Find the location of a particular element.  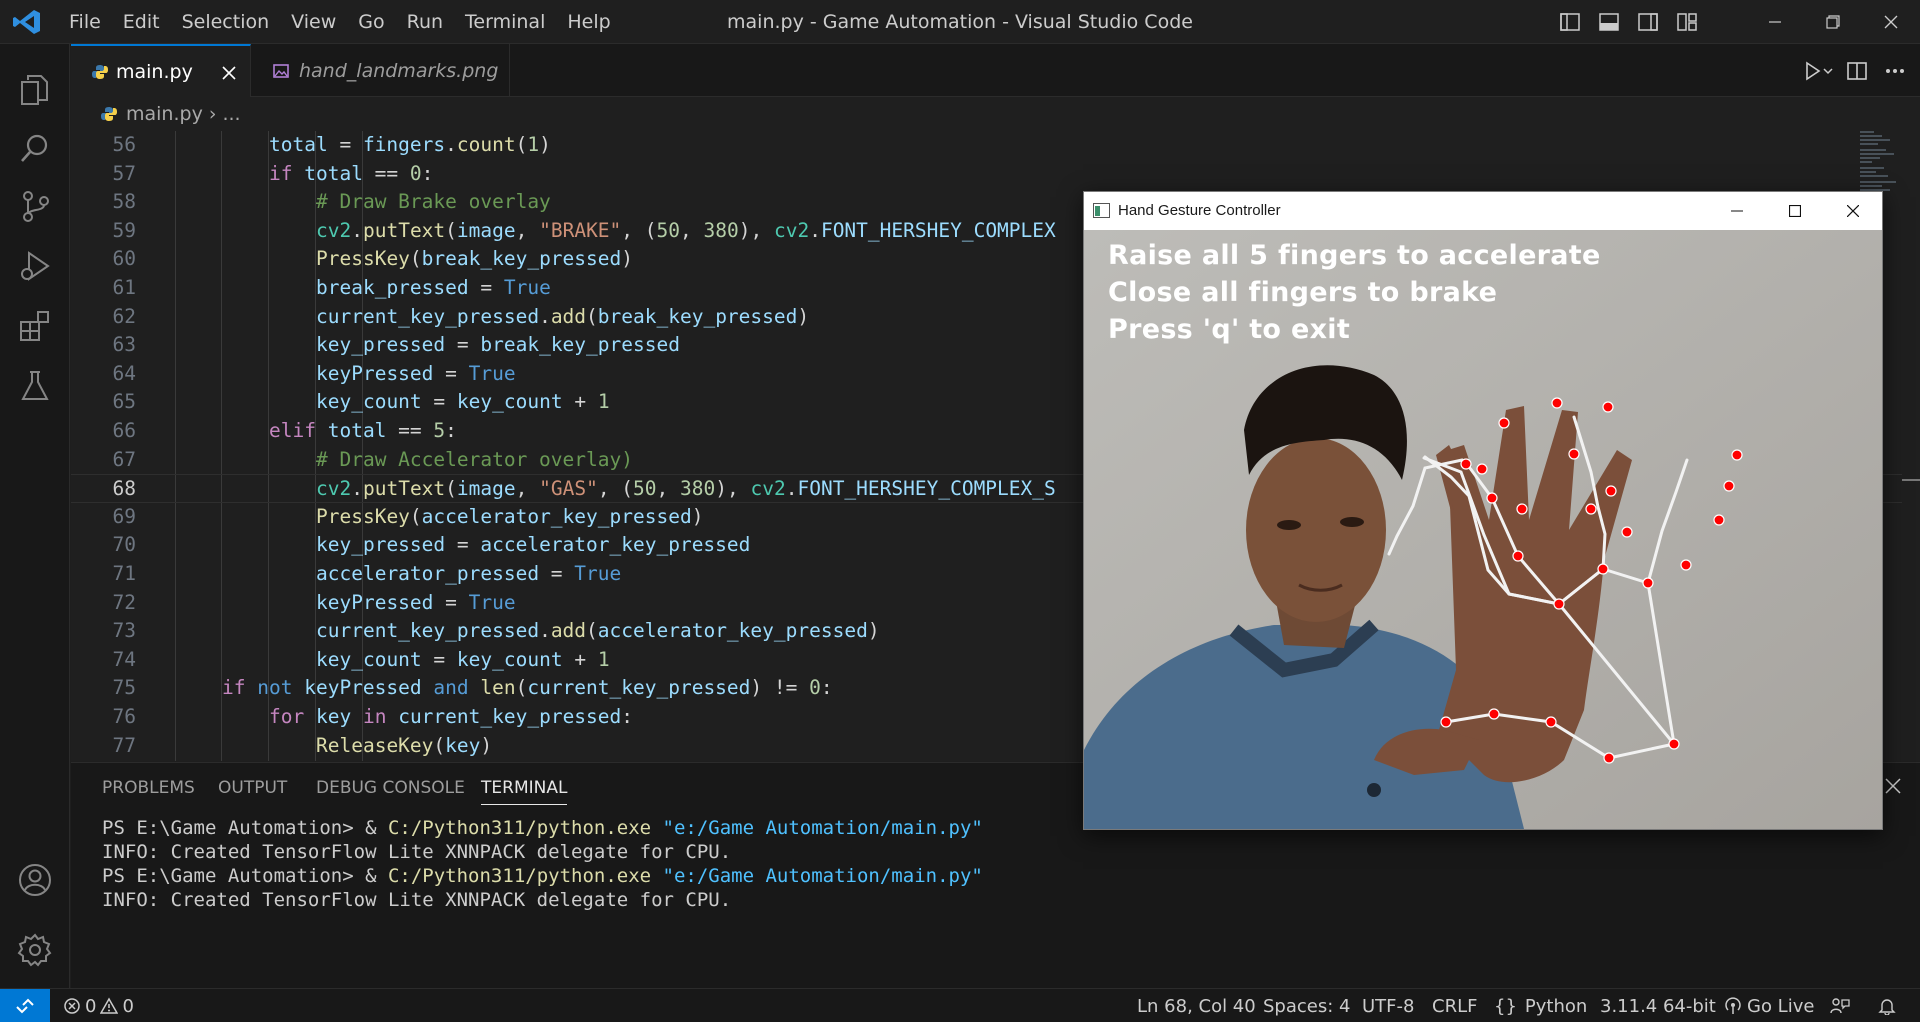

gesture-minimize-button is located at coordinates (1737, 211).